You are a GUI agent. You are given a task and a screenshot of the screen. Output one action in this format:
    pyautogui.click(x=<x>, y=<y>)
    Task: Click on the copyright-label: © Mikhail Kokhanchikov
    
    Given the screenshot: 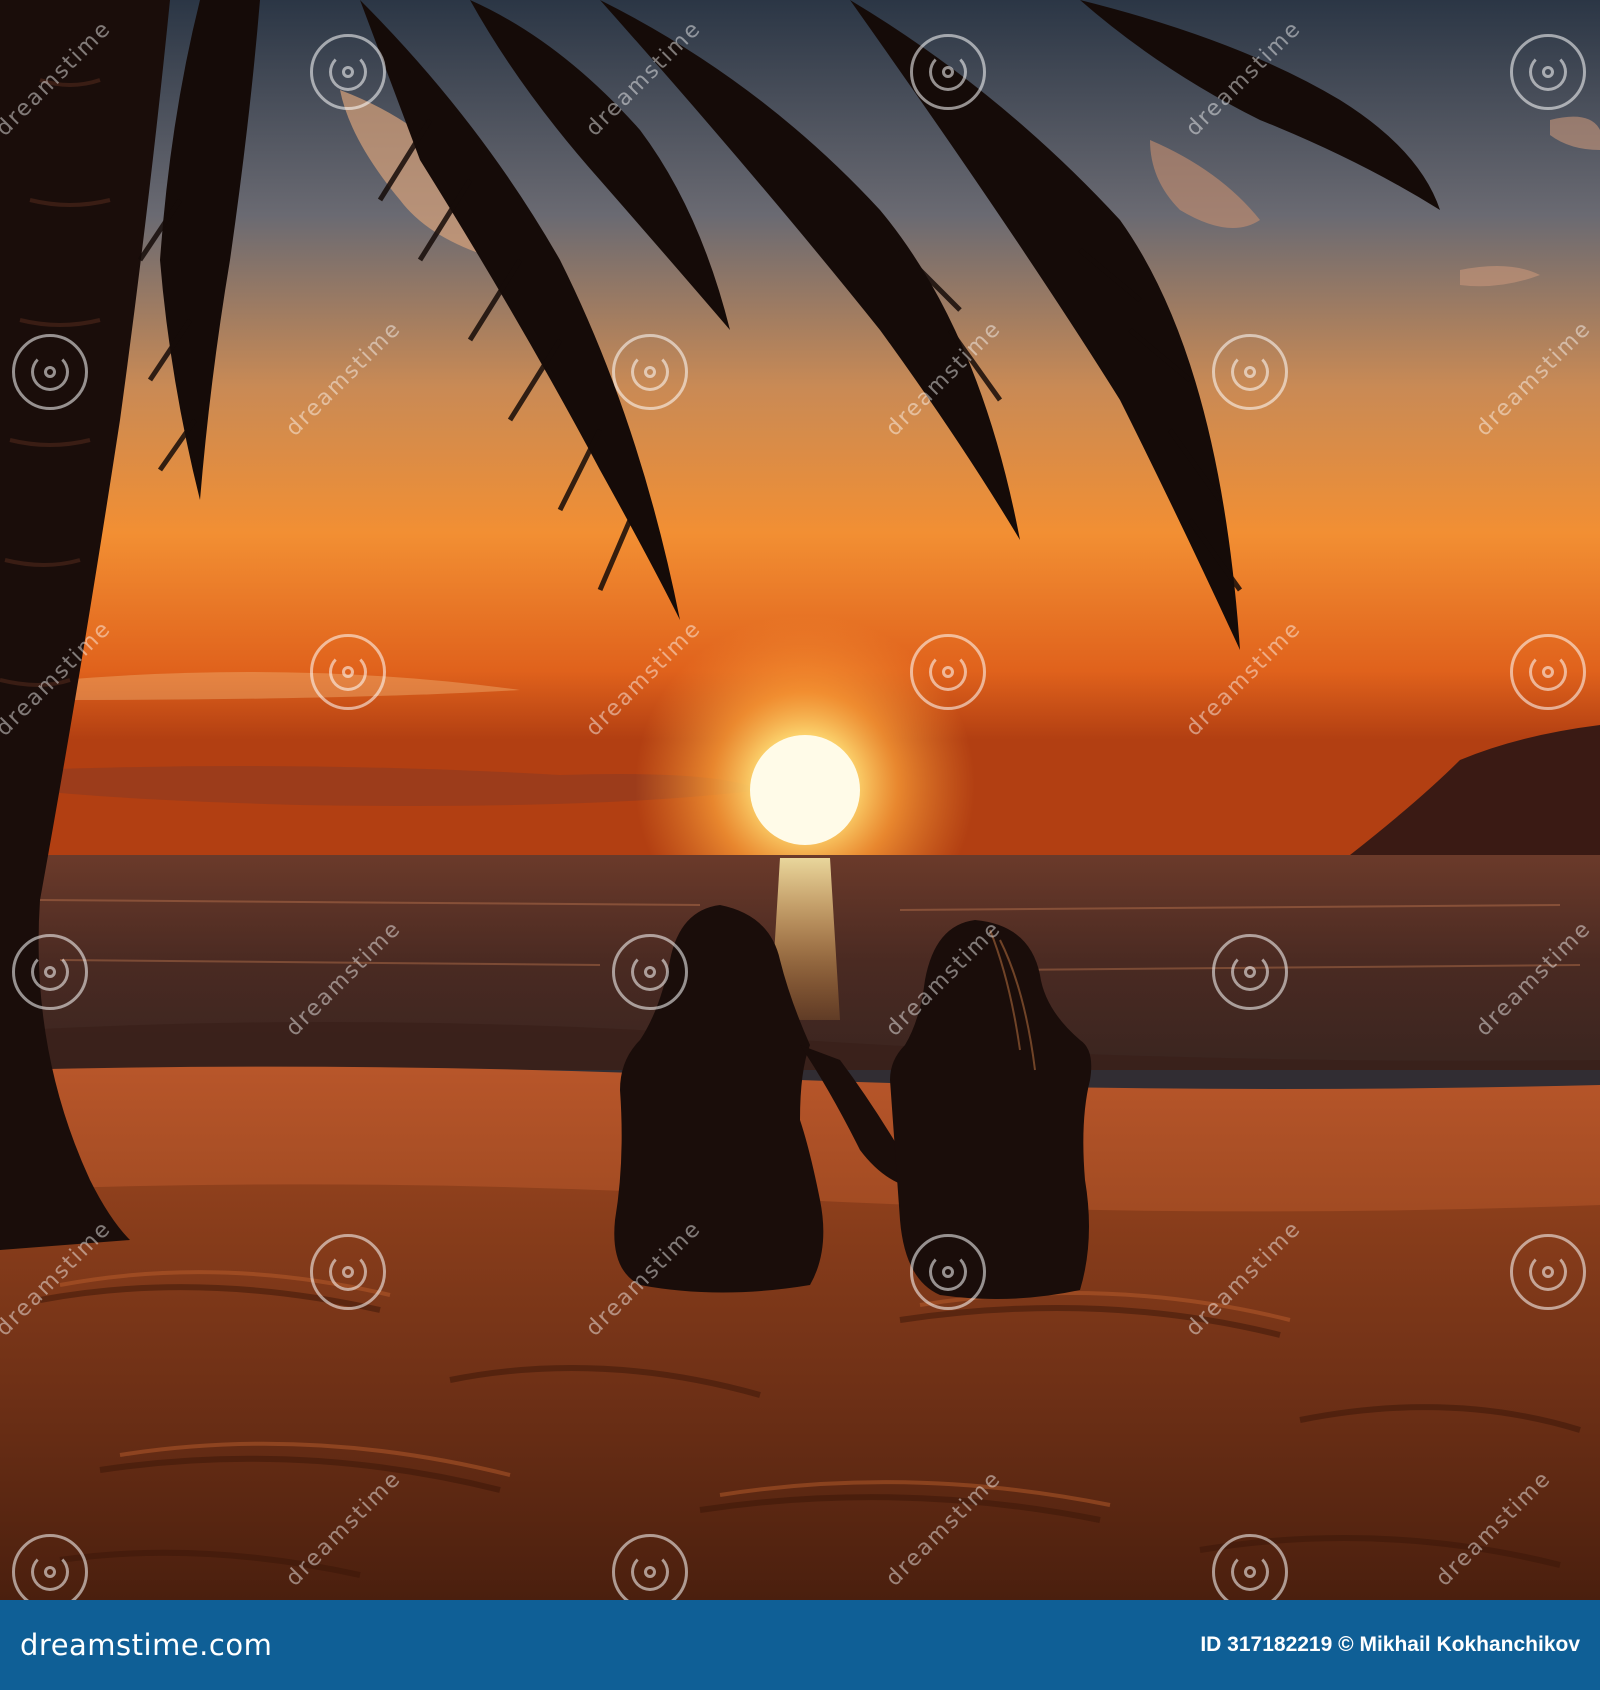 What is the action you would take?
    pyautogui.click(x=1459, y=1644)
    